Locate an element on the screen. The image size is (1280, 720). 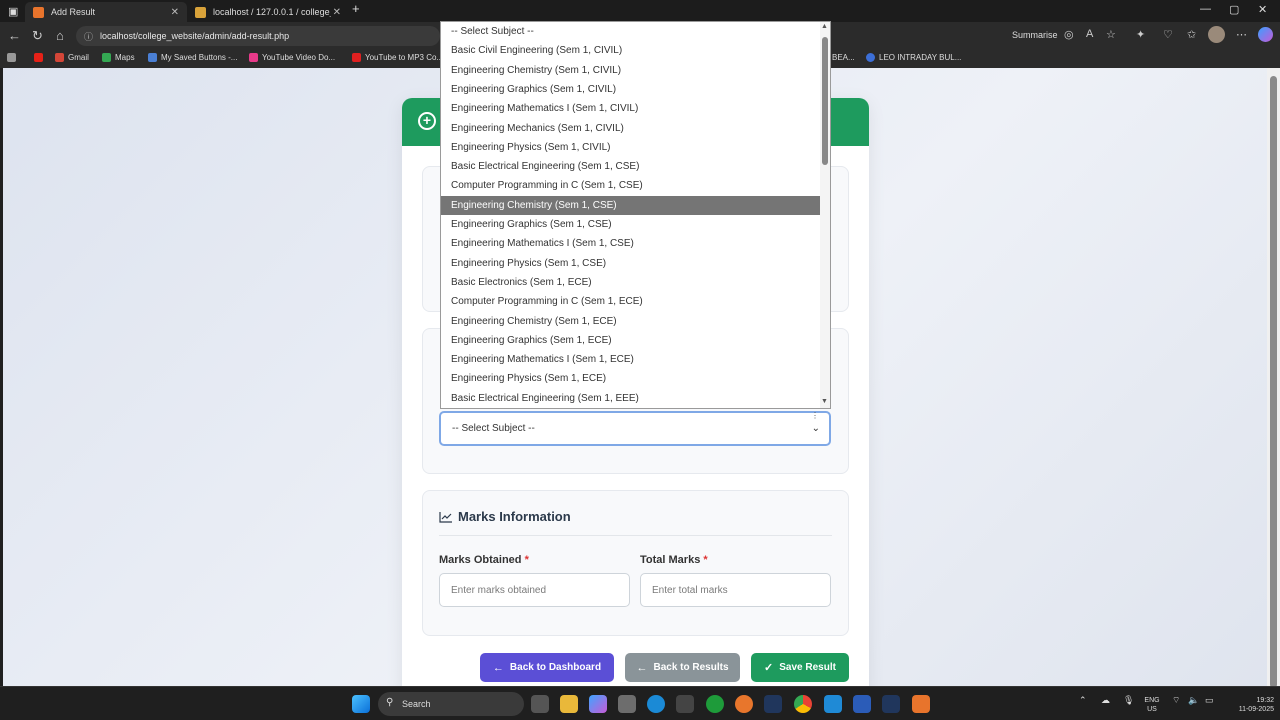
back-to-dashboard-button: ← Back to Dashboard is located at coordinates (547, 667).